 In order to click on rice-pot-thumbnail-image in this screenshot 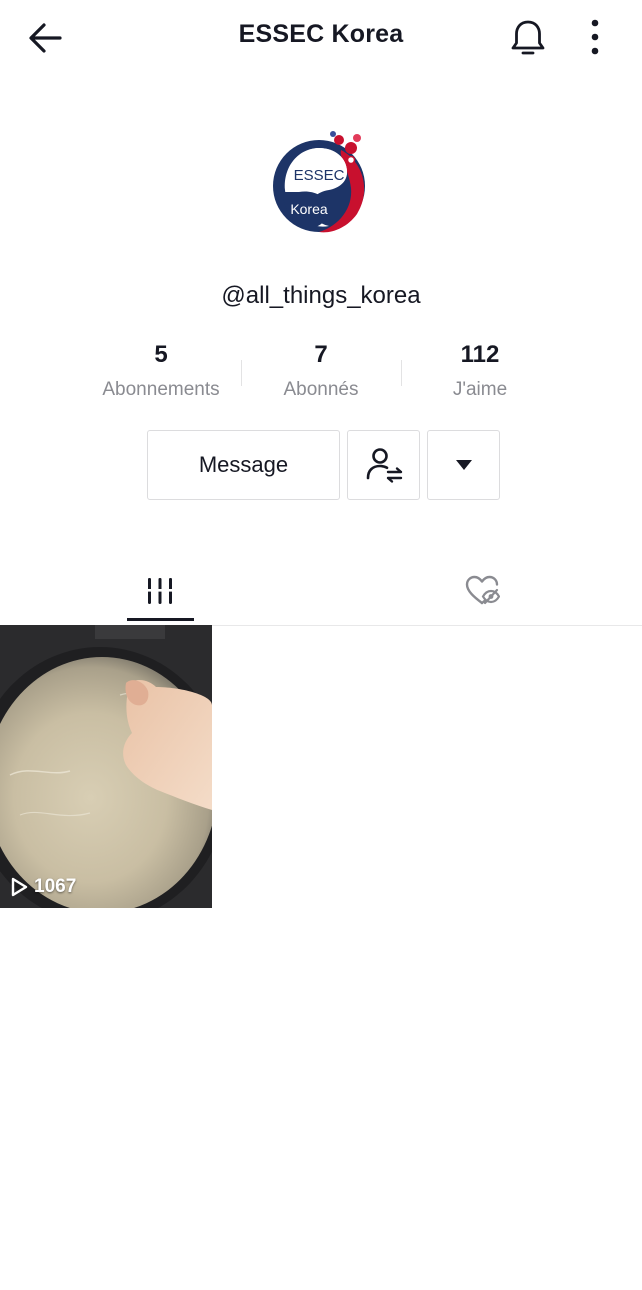, I will do `click(106, 766)`.